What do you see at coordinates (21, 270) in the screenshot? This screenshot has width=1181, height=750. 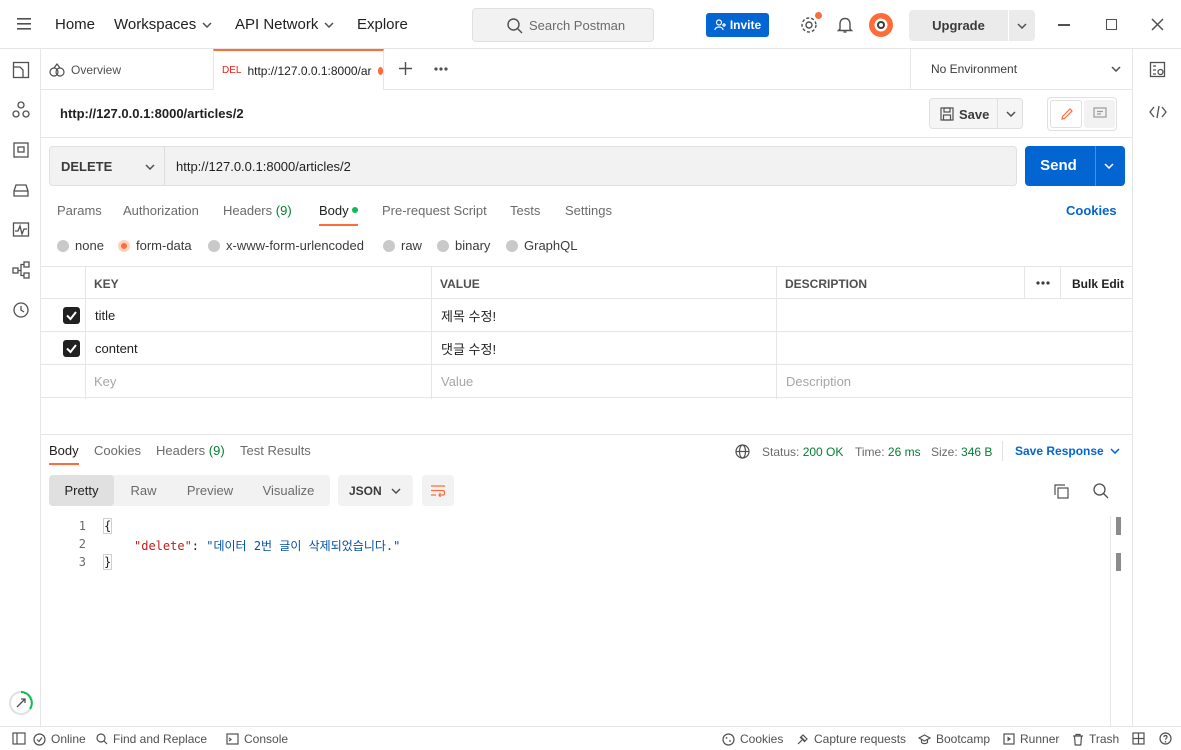 I see `flows-icon` at bounding box center [21, 270].